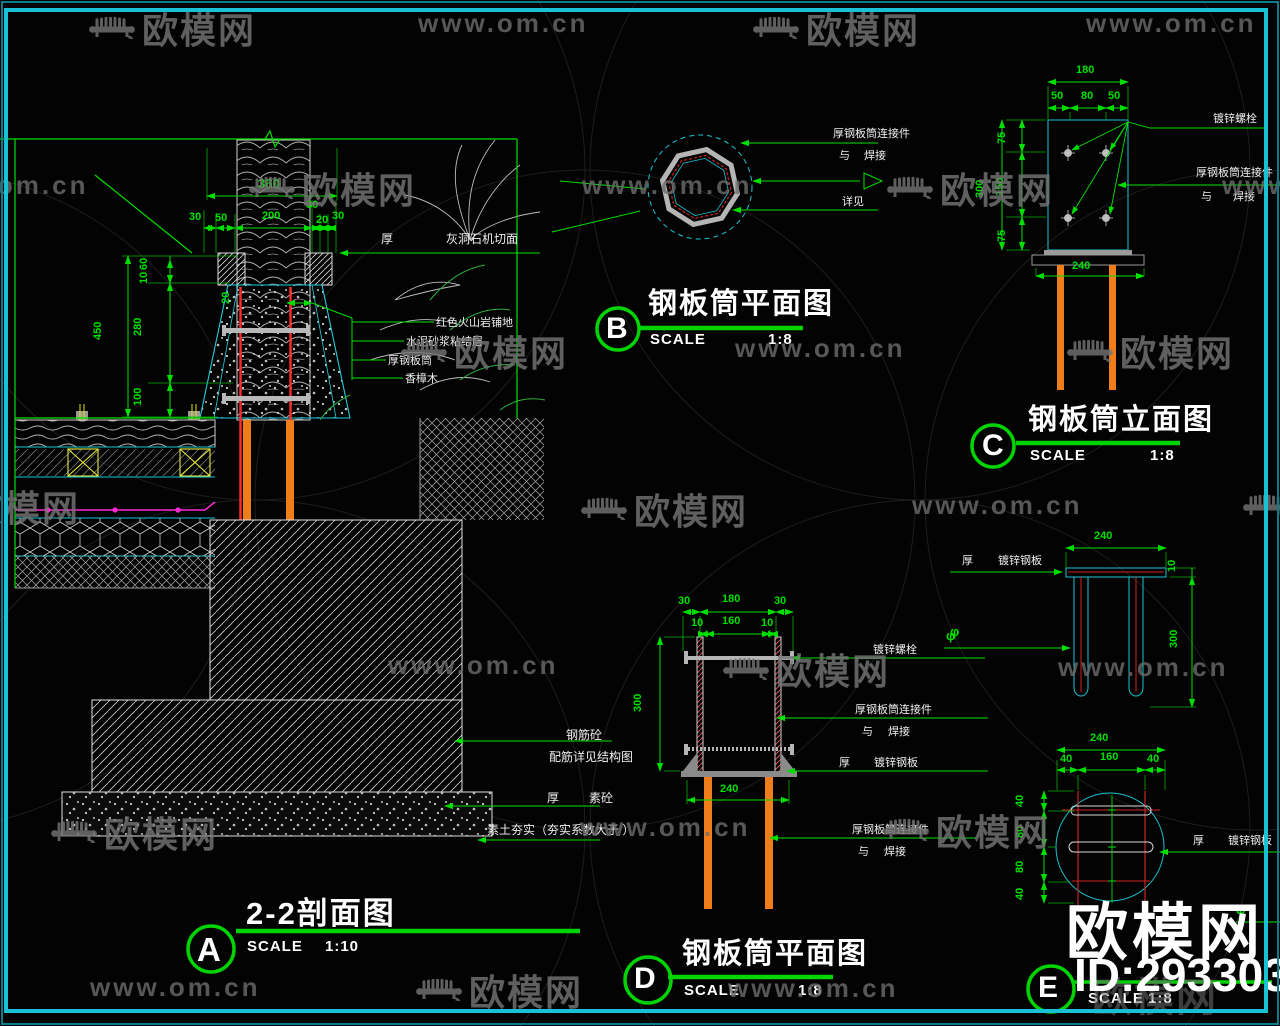 The height and width of the screenshot is (1026, 1280). Describe the element at coordinates (645, 978) in the screenshot. I see `bubble-d: D` at that location.